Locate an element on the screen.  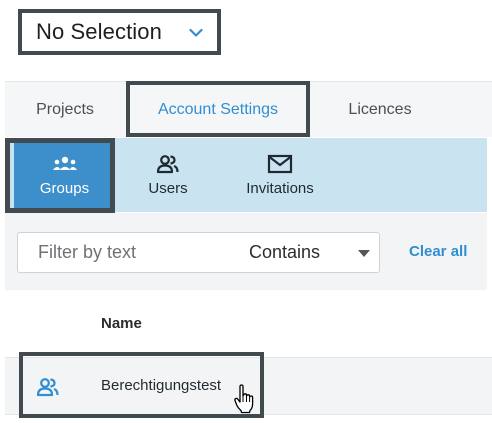
groups-icon is located at coordinates (65, 164).